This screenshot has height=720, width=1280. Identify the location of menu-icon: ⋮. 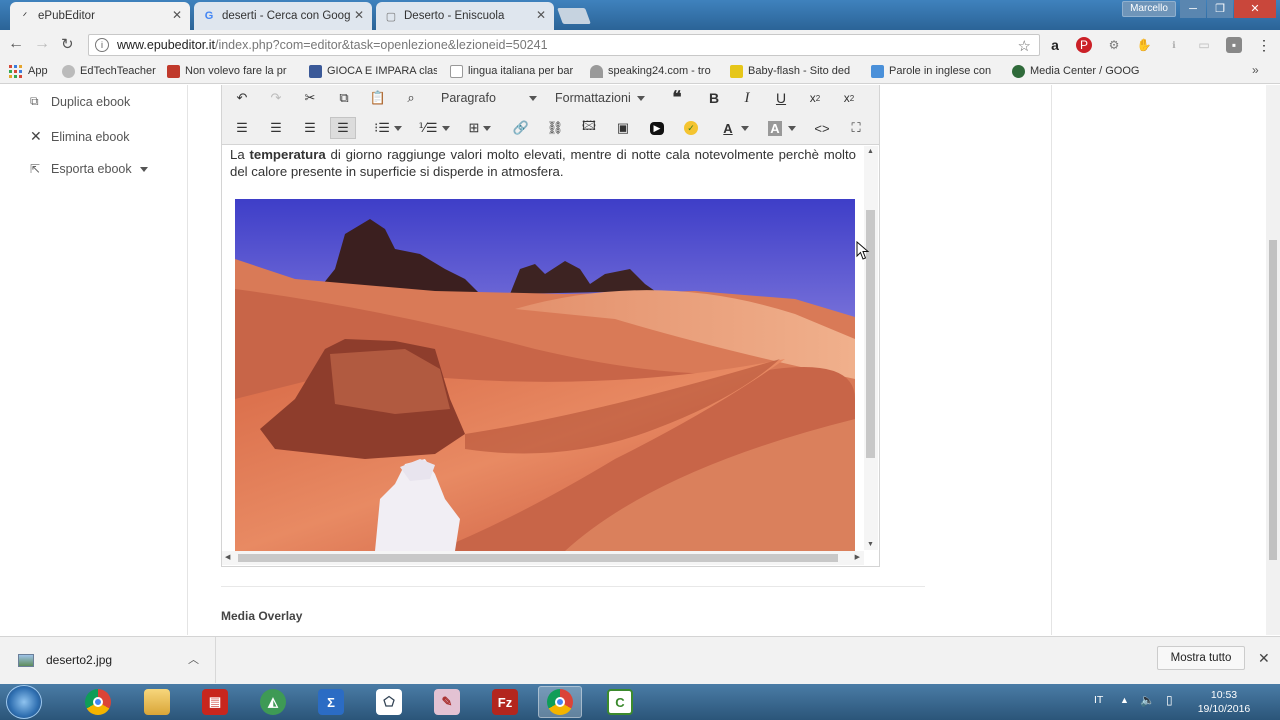
(1264, 45).